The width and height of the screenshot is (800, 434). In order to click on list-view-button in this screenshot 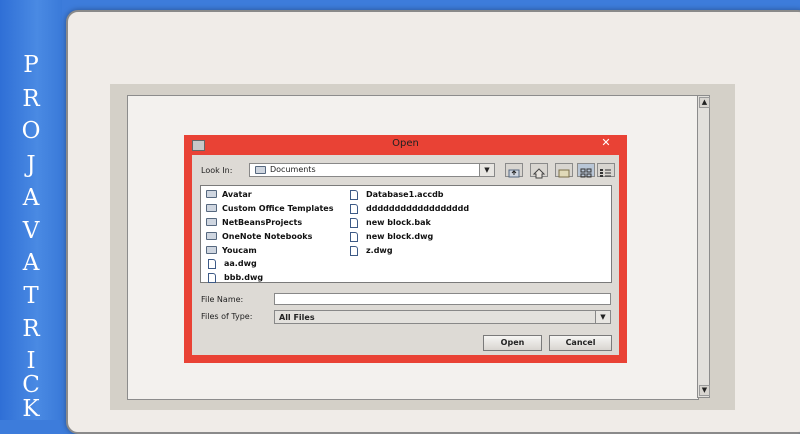, I will do `click(586, 170)`.